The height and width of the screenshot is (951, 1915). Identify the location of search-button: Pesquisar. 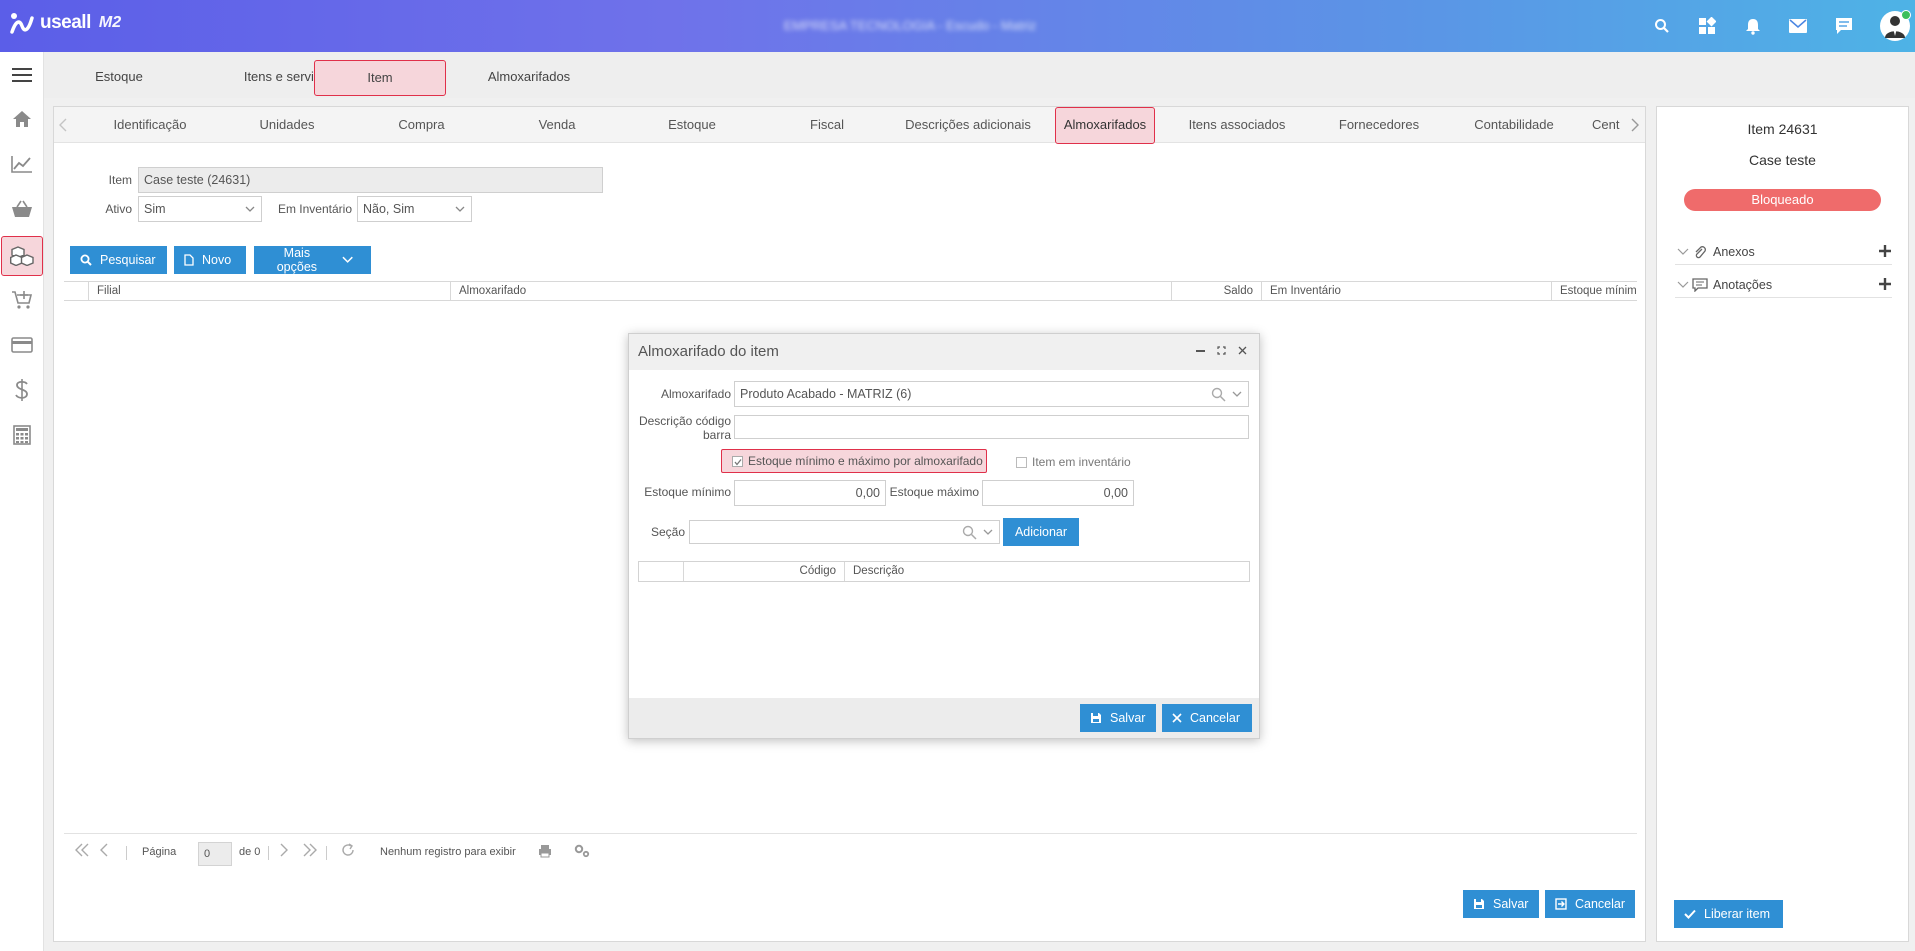
(118, 260).